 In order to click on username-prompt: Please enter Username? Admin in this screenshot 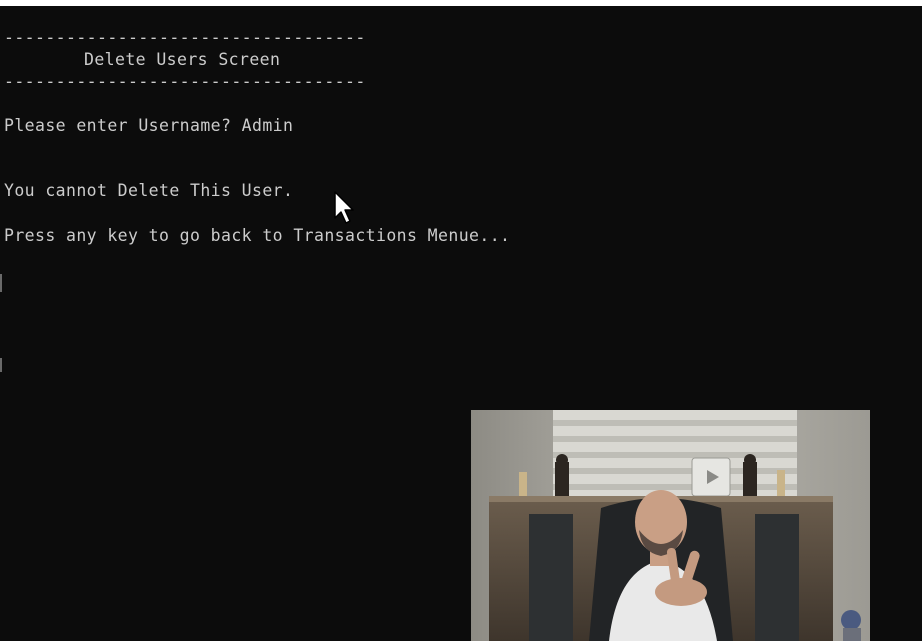, I will do `click(149, 125)`.